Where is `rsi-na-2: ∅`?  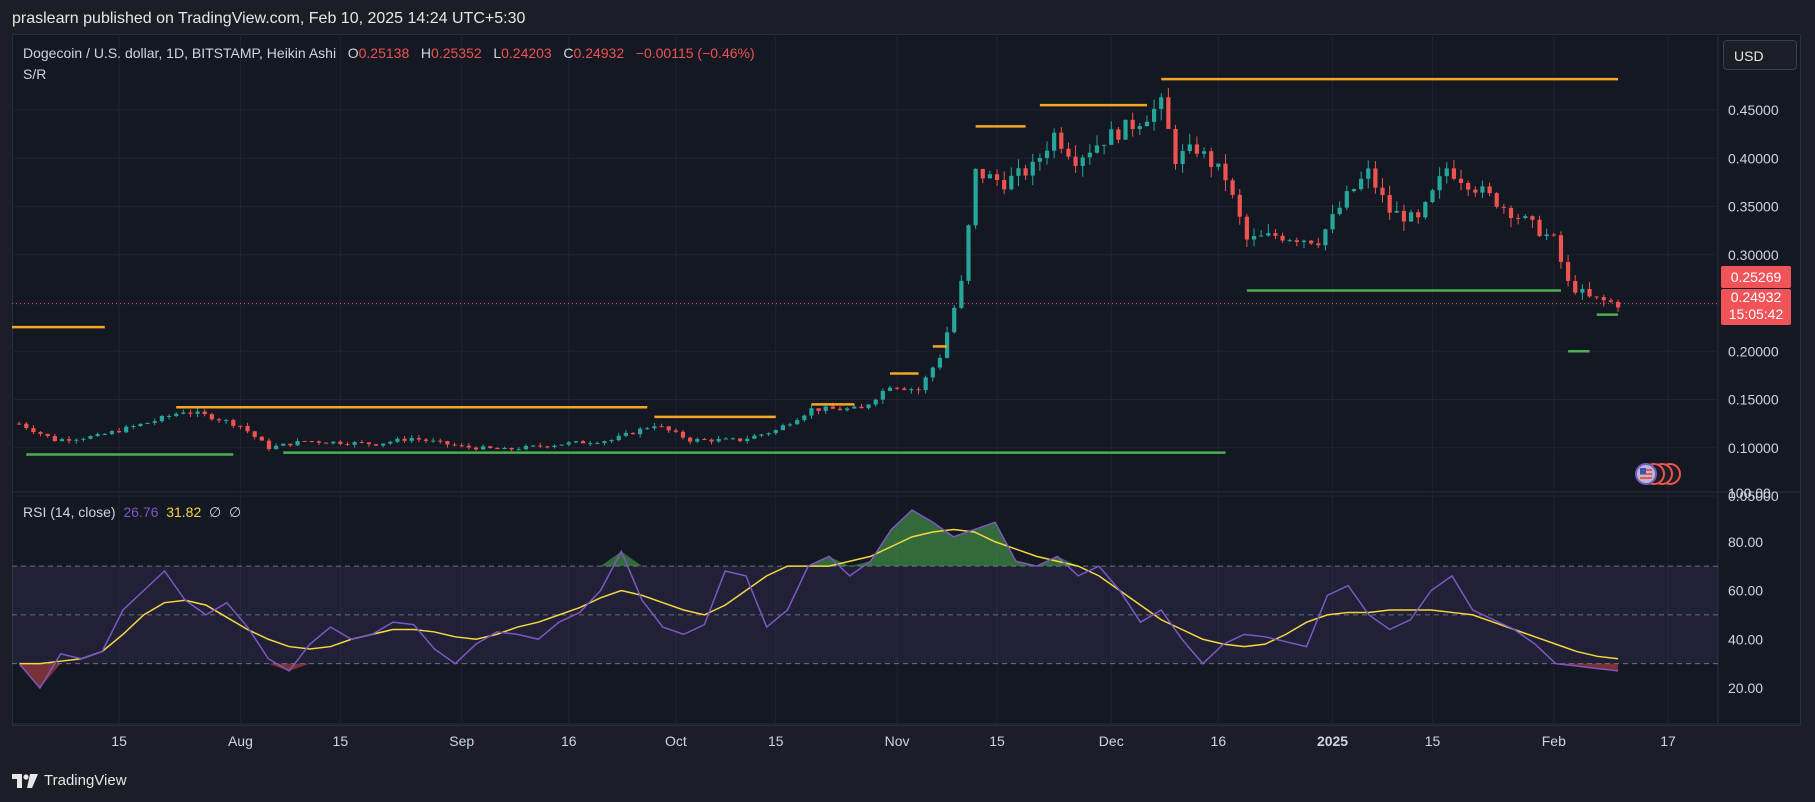
rsi-na-2: ∅ is located at coordinates (235, 512).